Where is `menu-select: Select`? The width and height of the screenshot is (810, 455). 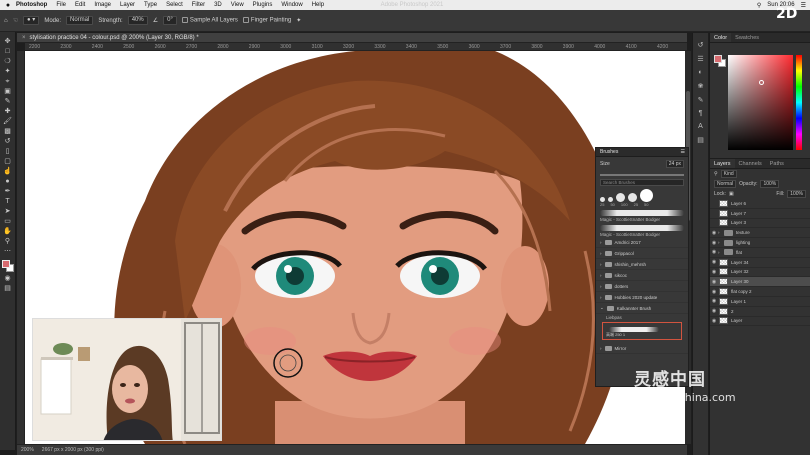 menu-select: Select is located at coordinates (174, 5).